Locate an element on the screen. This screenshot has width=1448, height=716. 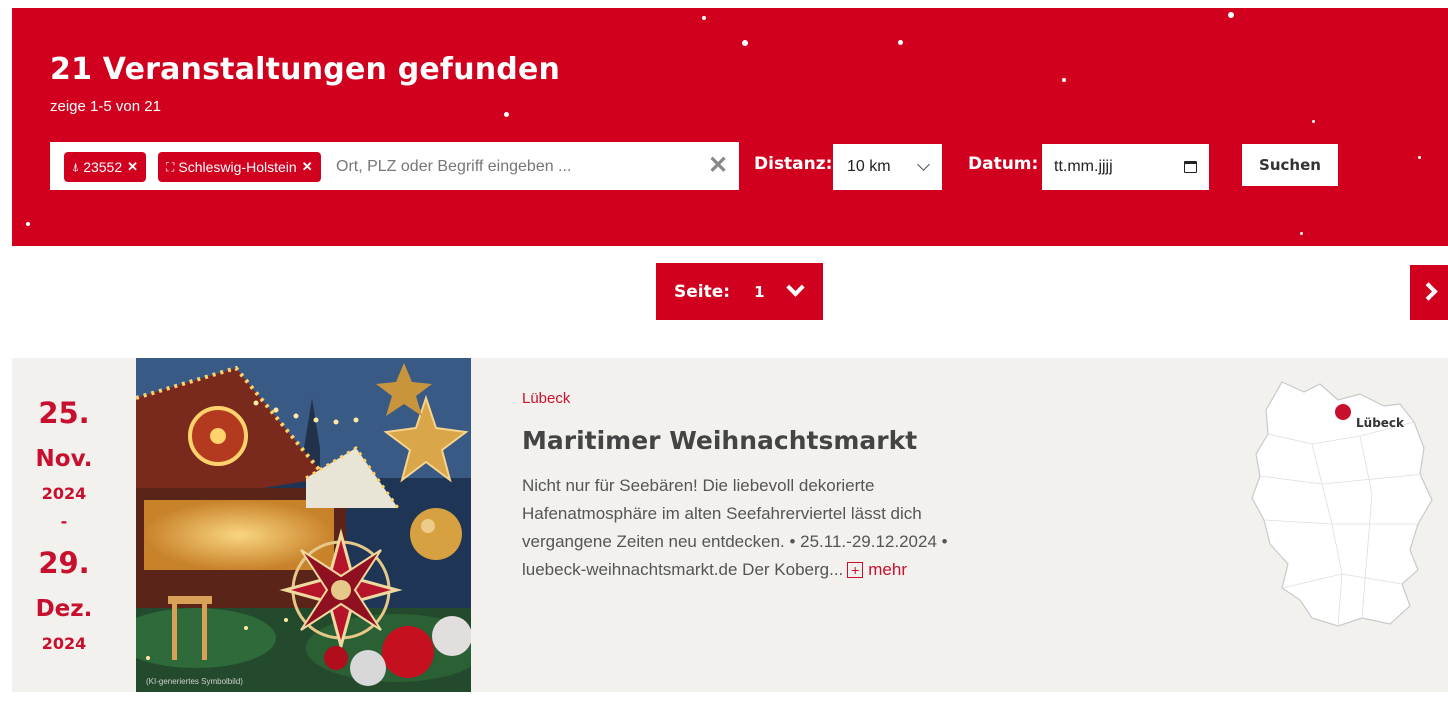
distance-select: 10 km is located at coordinates (887, 167).